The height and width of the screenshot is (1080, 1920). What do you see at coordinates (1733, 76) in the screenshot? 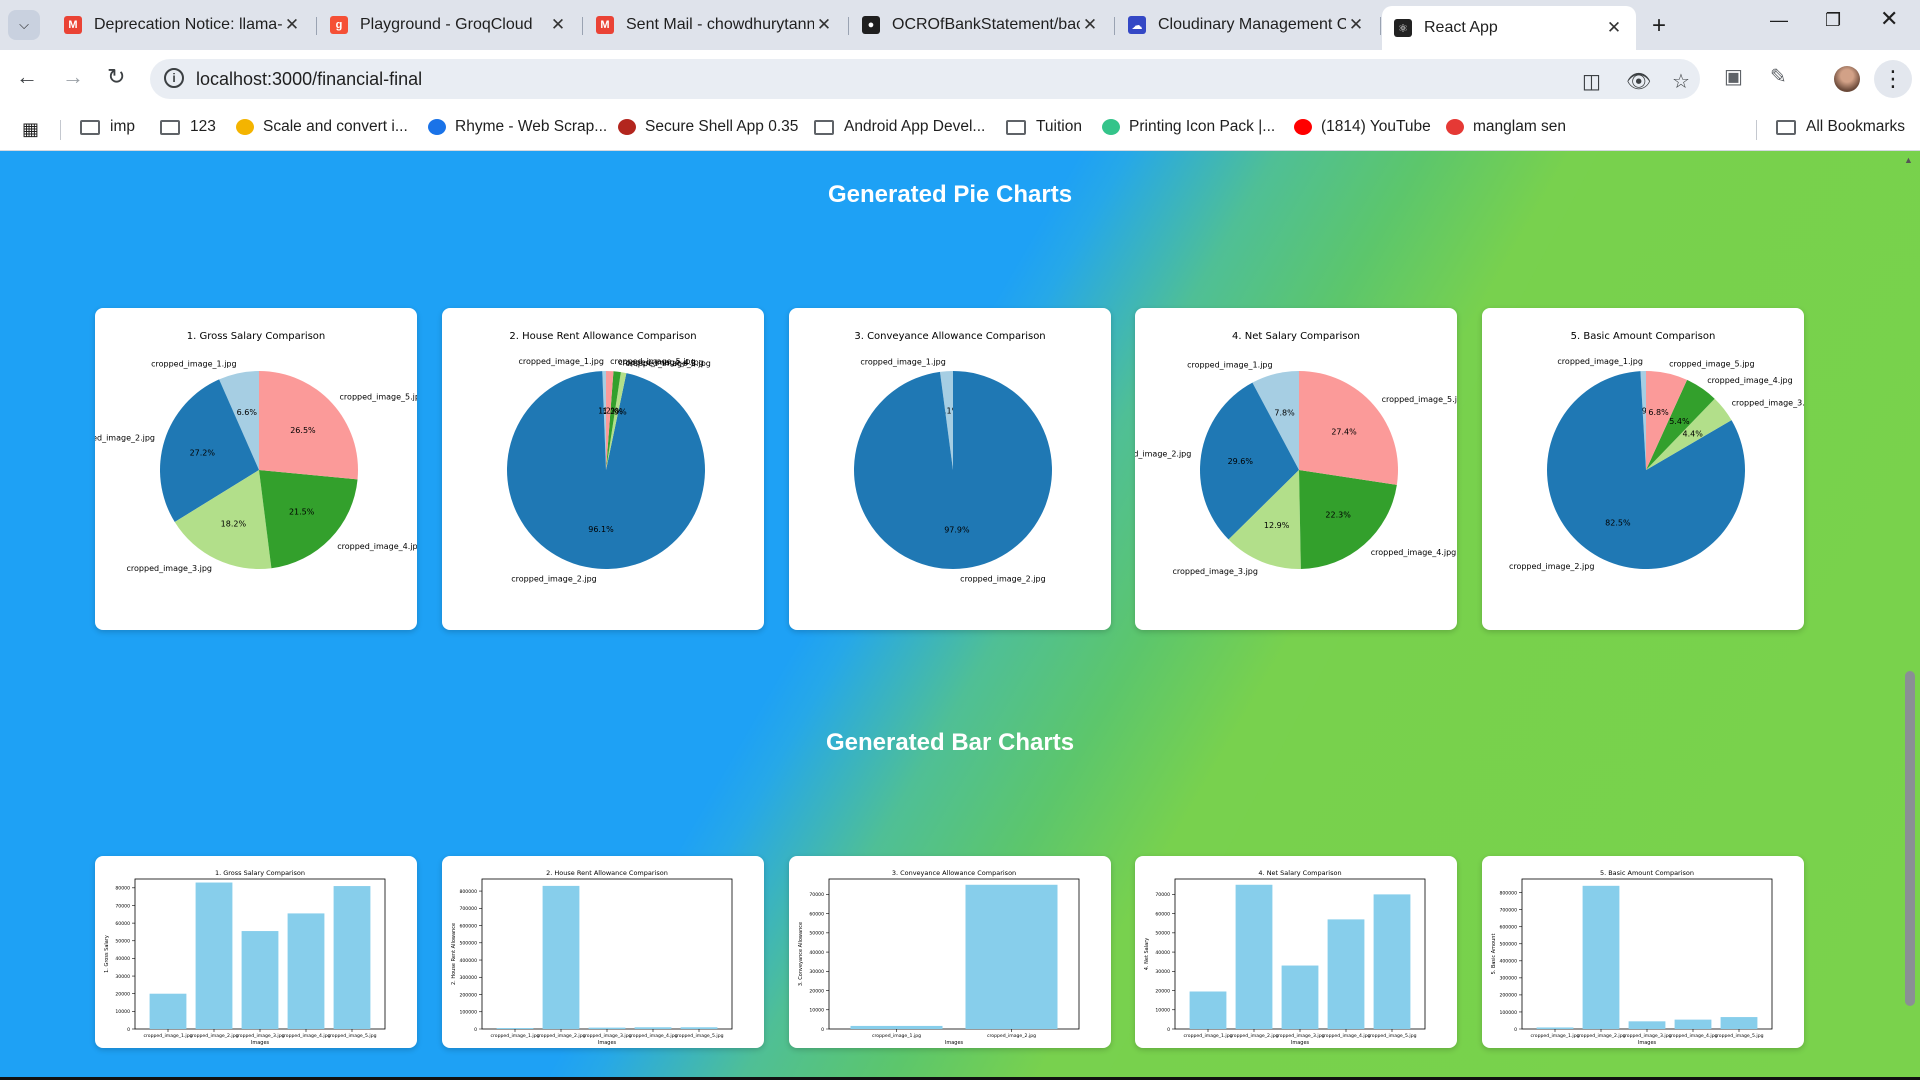
I see `camera-icon: ▣` at bounding box center [1733, 76].